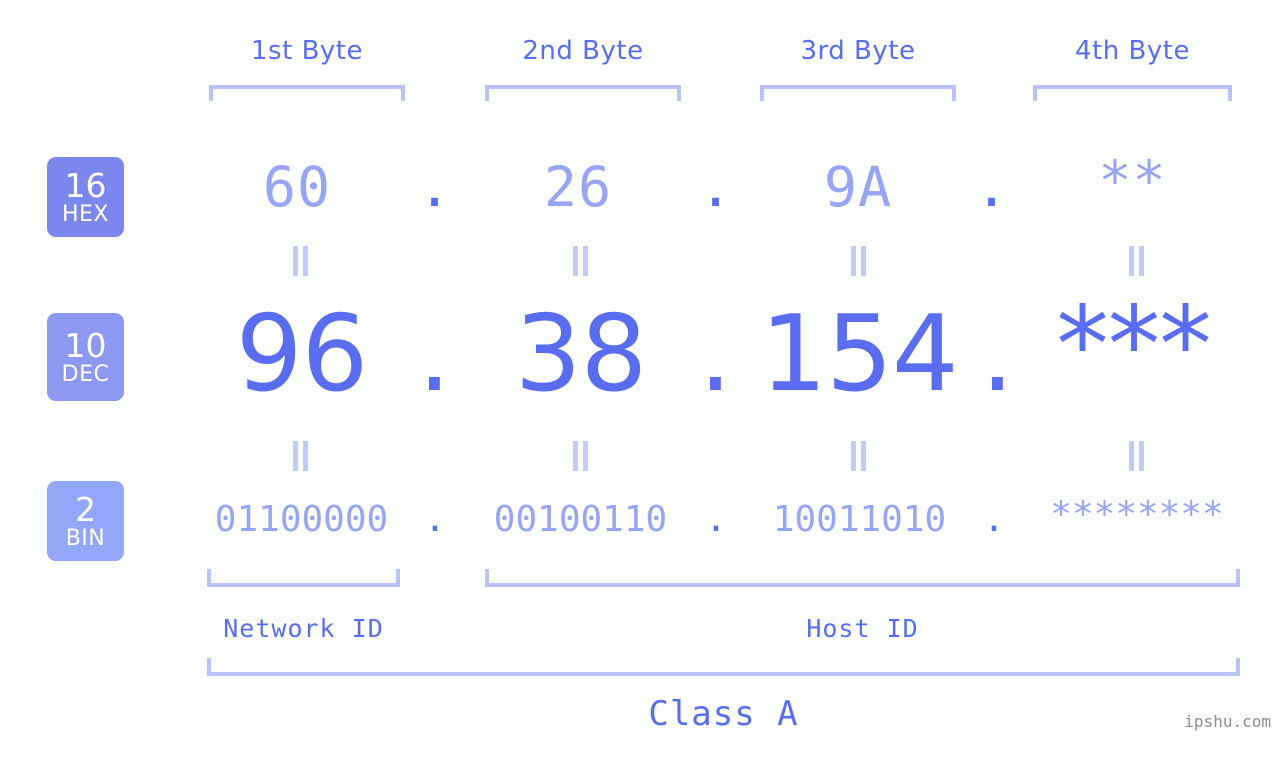 Image resolution: width=1285 pixels, height=767 pixels. I want to click on base-name-hex: HEX, so click(85, 214).